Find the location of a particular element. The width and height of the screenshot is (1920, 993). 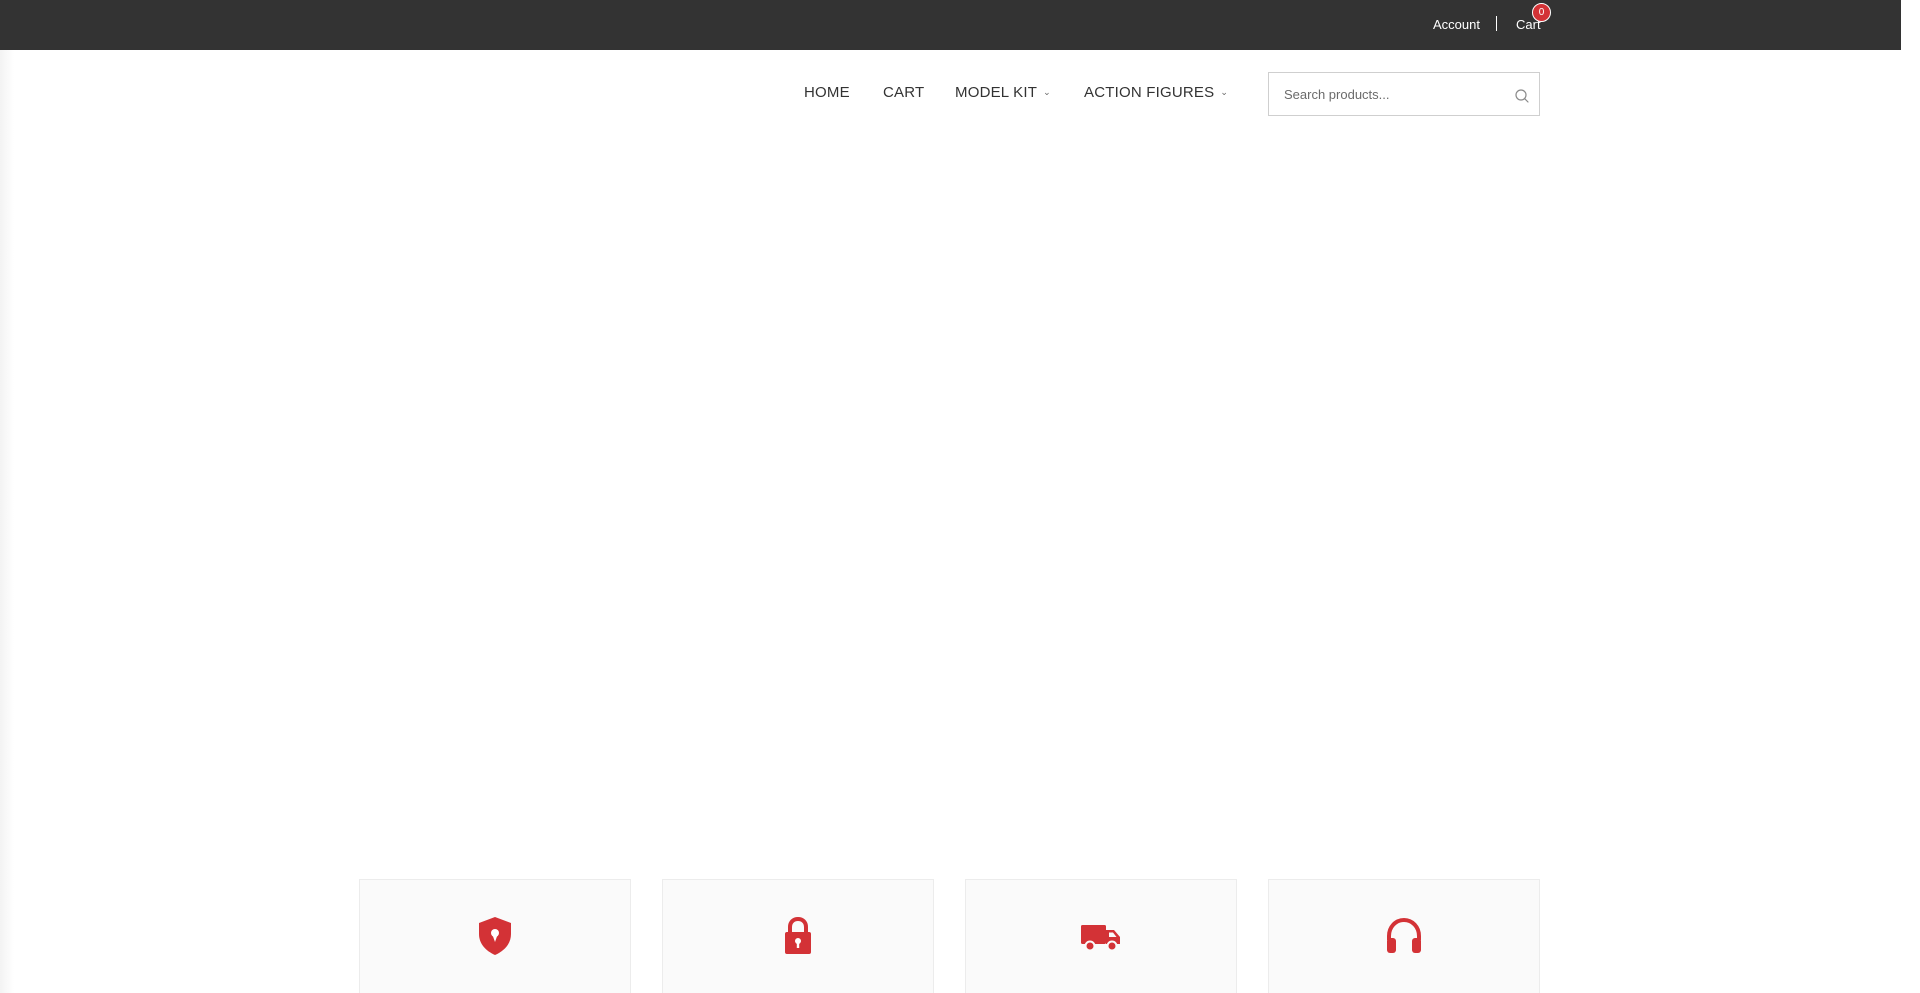

left-edge-shade is located at coordinates (7, 521).